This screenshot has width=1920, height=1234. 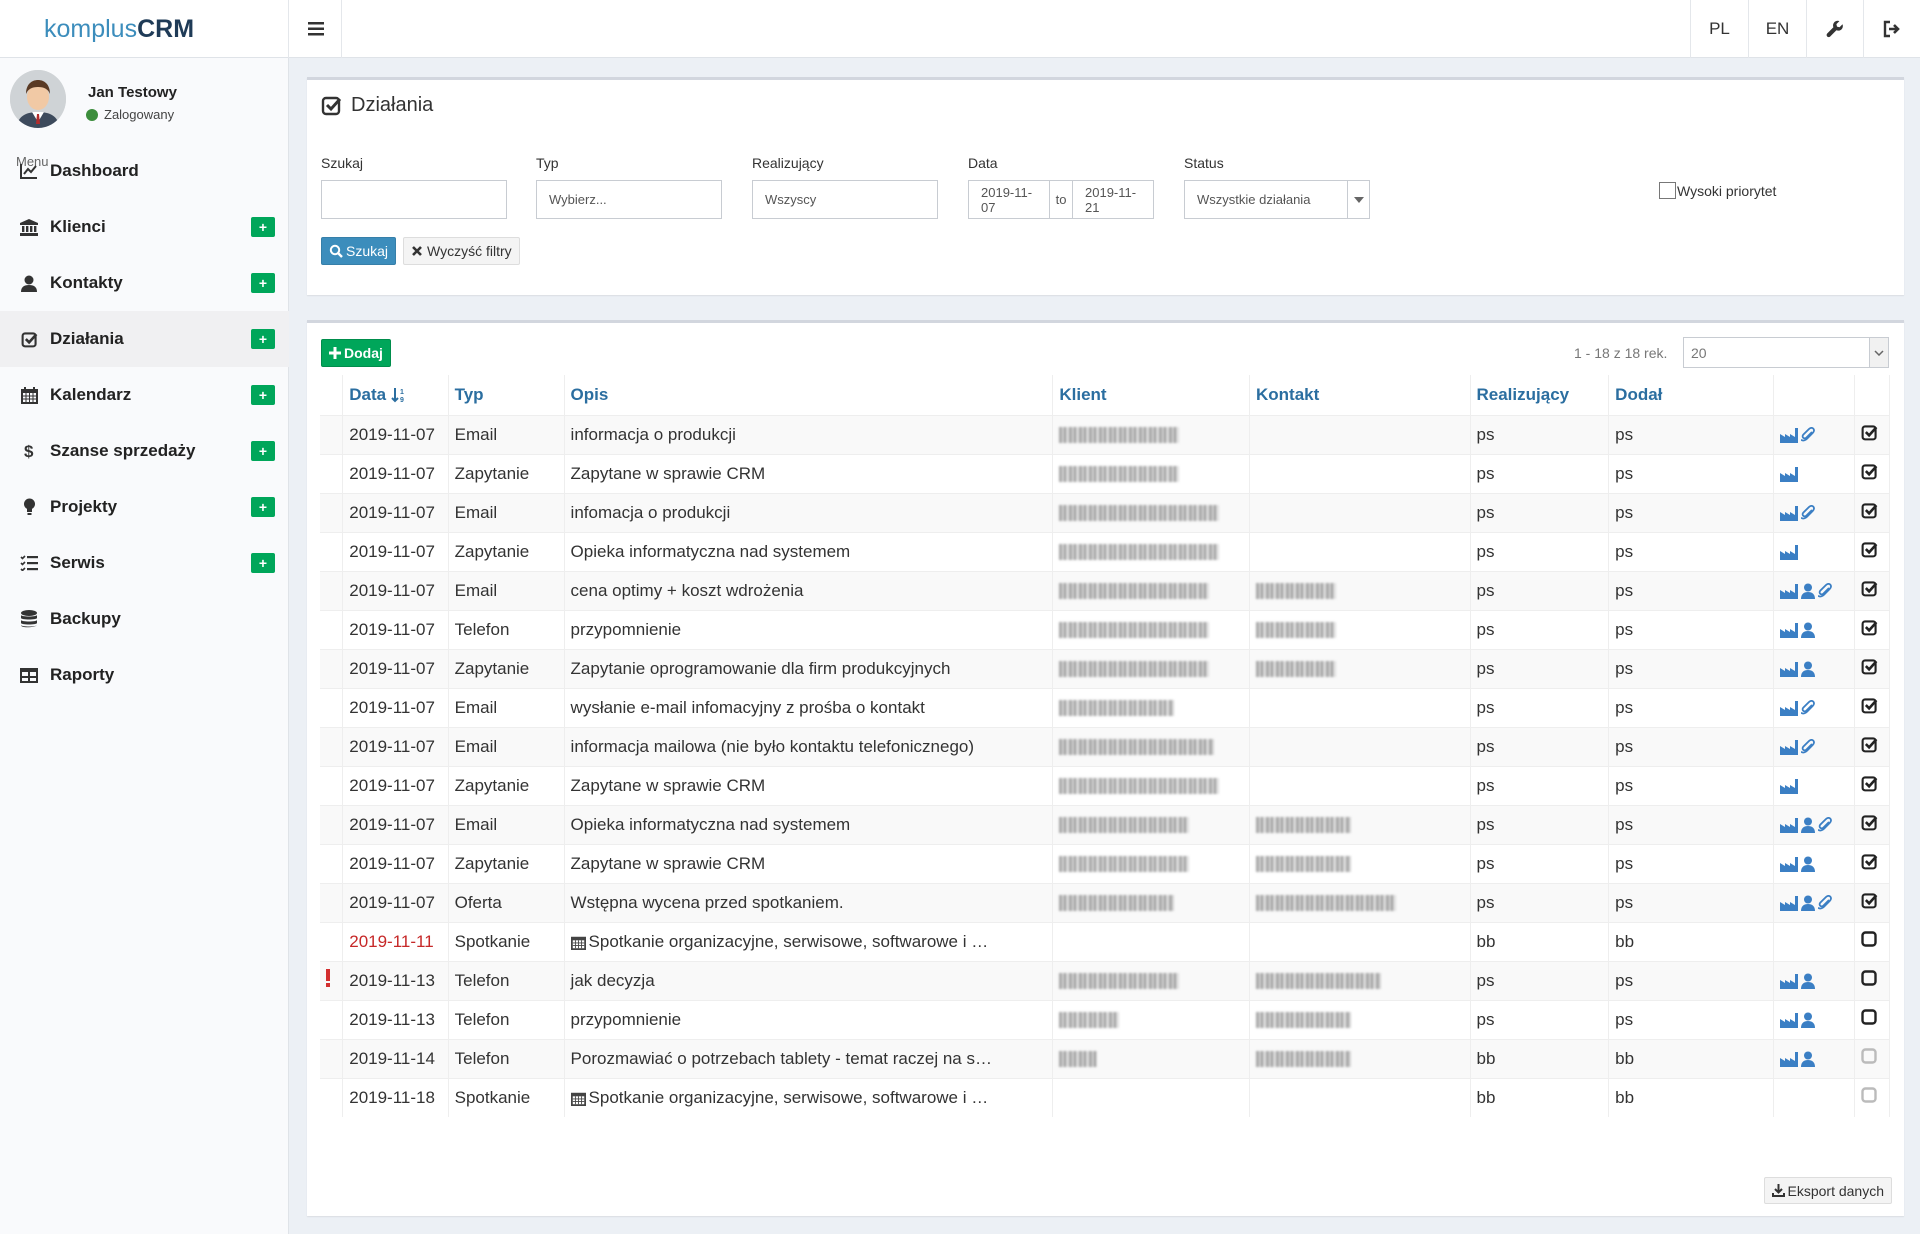 What do you see at coordinates (809, 434) in the screenshot?
I see `description-cell: informacja o produkcji` at bounding box center [809, 434].